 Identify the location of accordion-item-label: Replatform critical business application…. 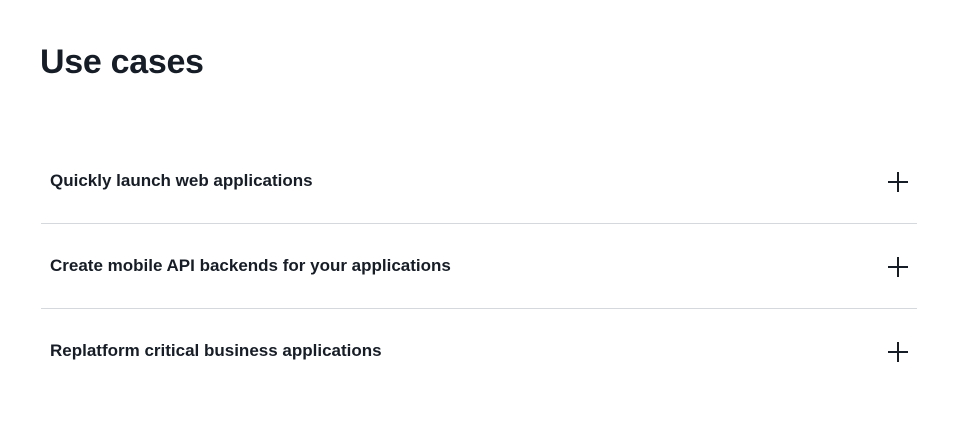
(216, 350).